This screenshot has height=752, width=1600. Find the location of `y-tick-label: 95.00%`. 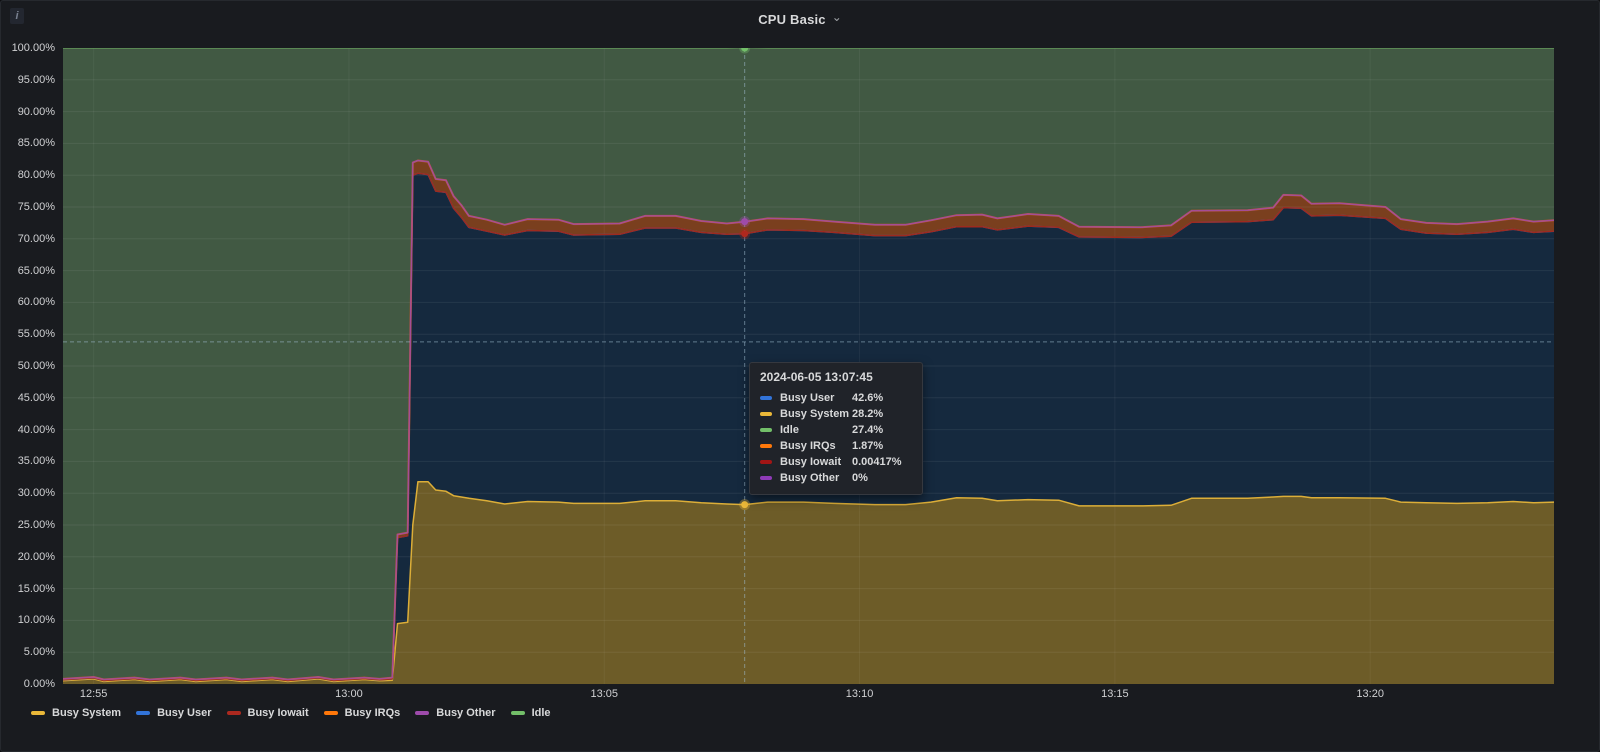

y-tick-label: 95.00% is located at coordinates (36, 79).